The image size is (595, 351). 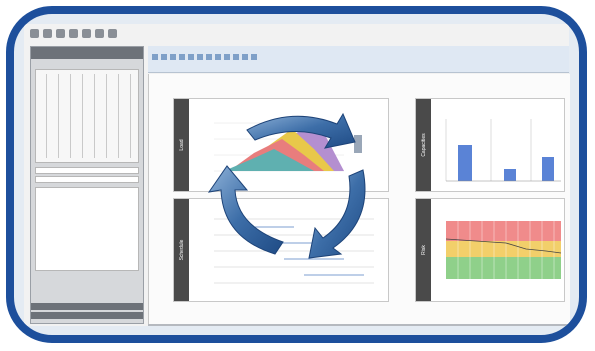 I want to click on bar-charts, so click(x=503, y=150).